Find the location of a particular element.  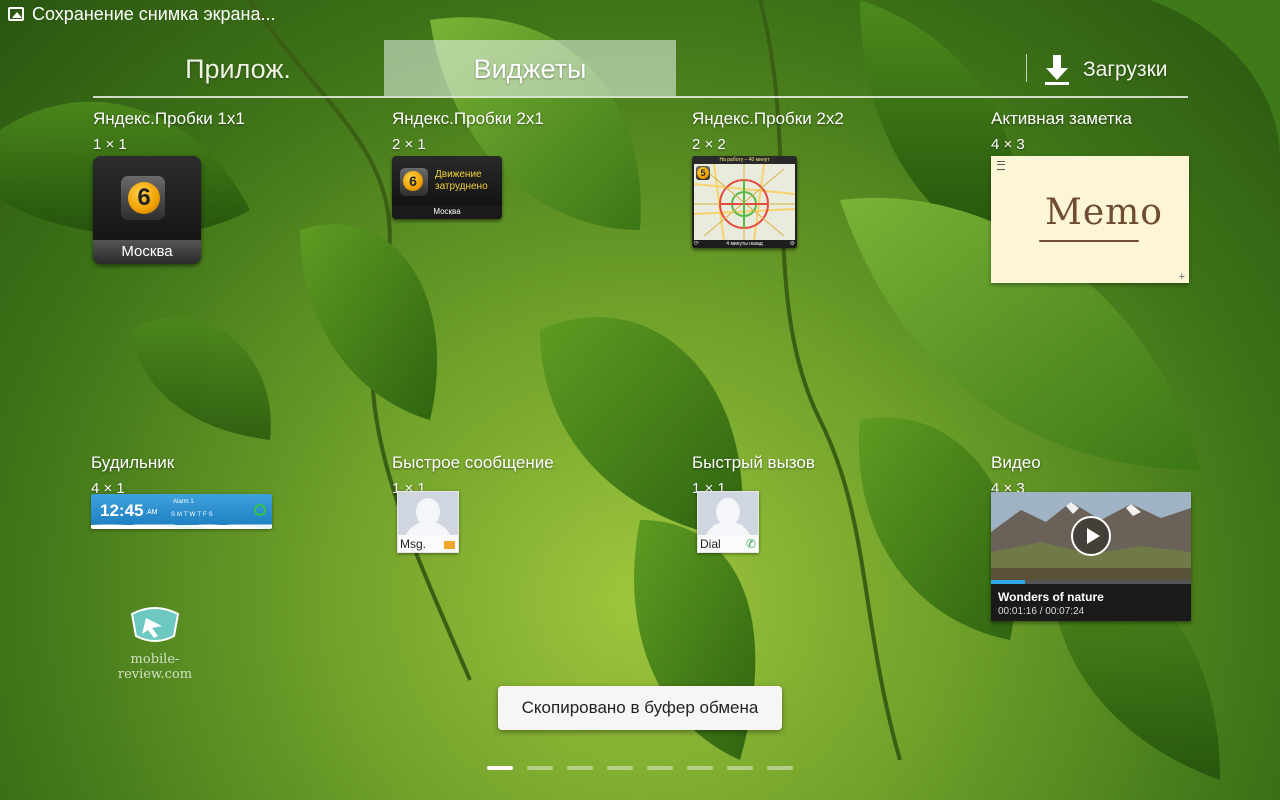

alarm-days: SMTWTFS is located at coordinates (193, 515).